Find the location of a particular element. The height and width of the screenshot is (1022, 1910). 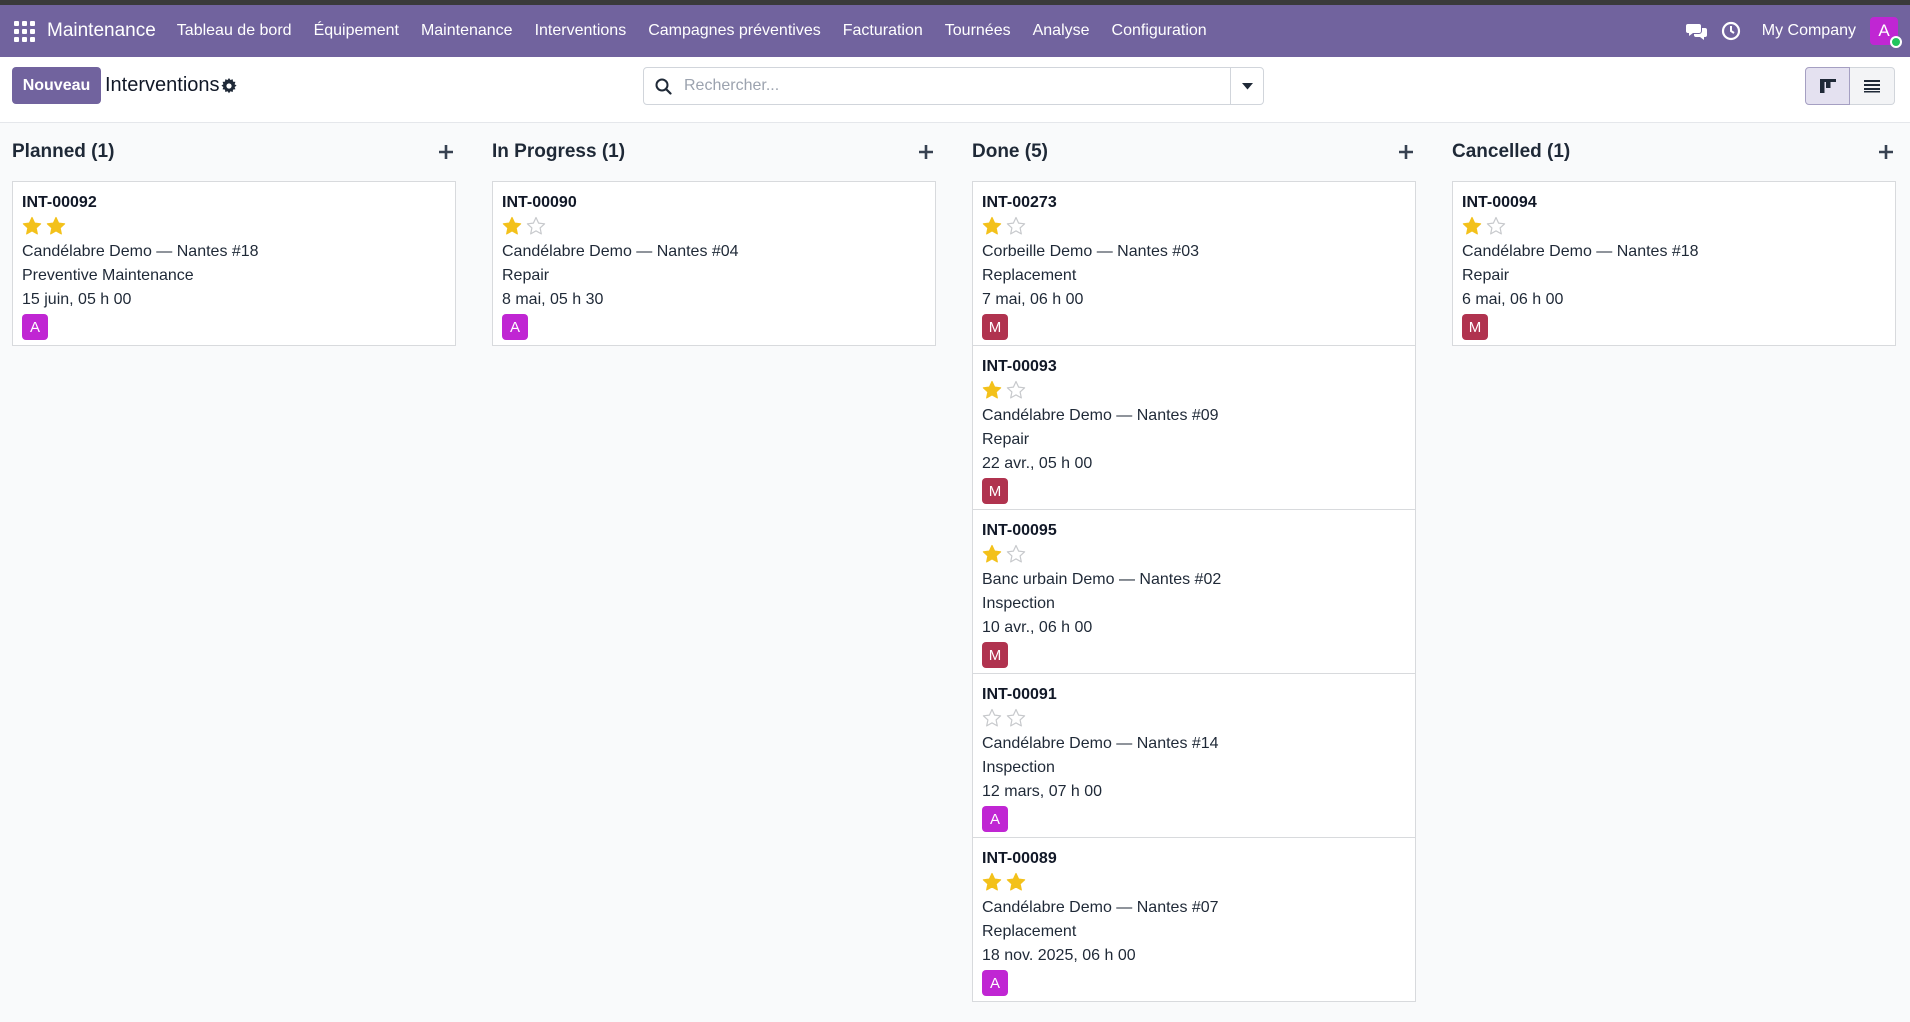

card-intervention-type: Preventive Maintenance is located at coordinates (108, 275).